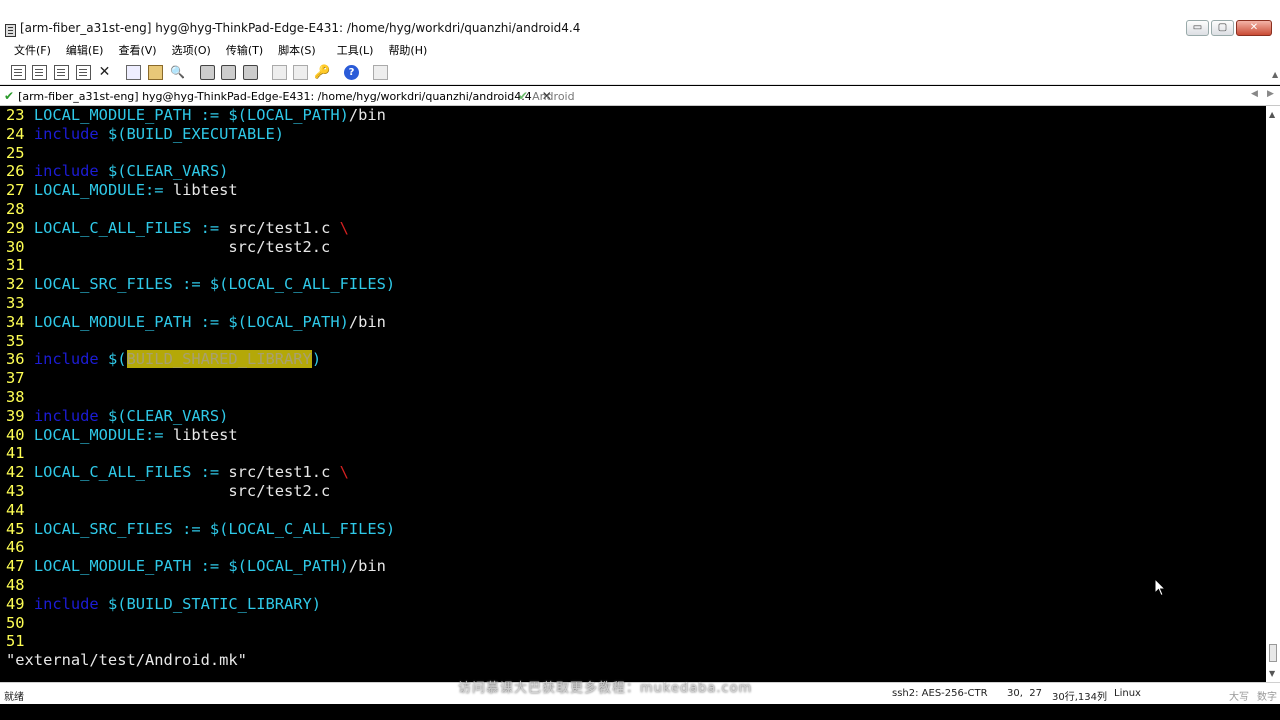  What do you see at coordinates (228, 72) in the screenshot?
I see `print-setup-icon` at bounding box center [228, 72].